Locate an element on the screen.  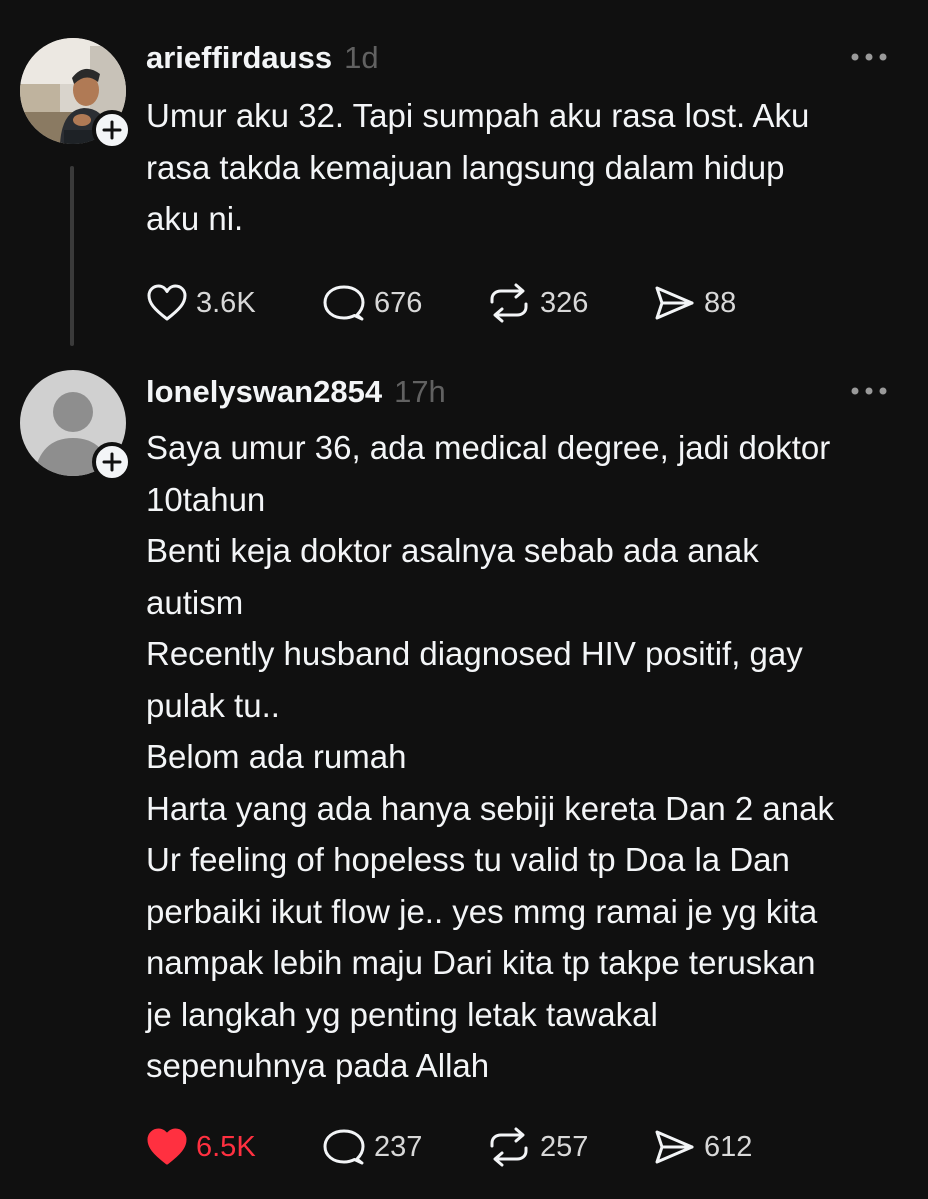
action-bar: 6.5K 237 257 612 is located at coordinates (496, 1147).